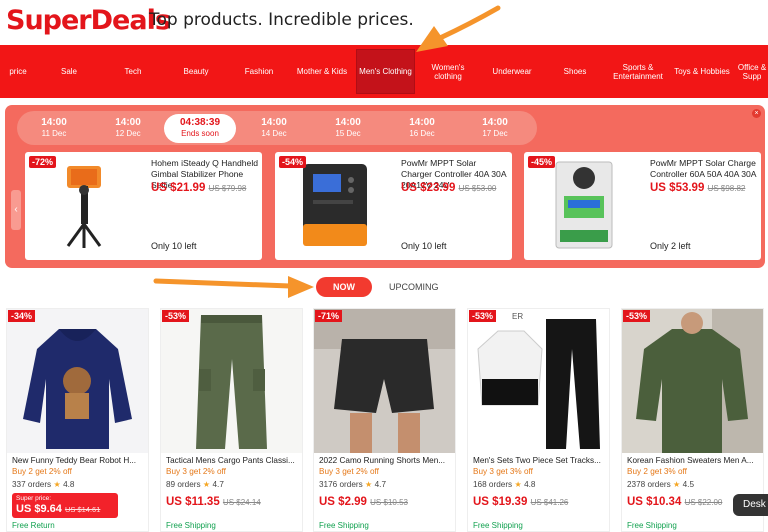 This screenshot has height=532, width=768. What do you see at coordinates (649, 484) in the screenshot?
I see `order-count: 2378 orders` at bounding box center [649, 484].